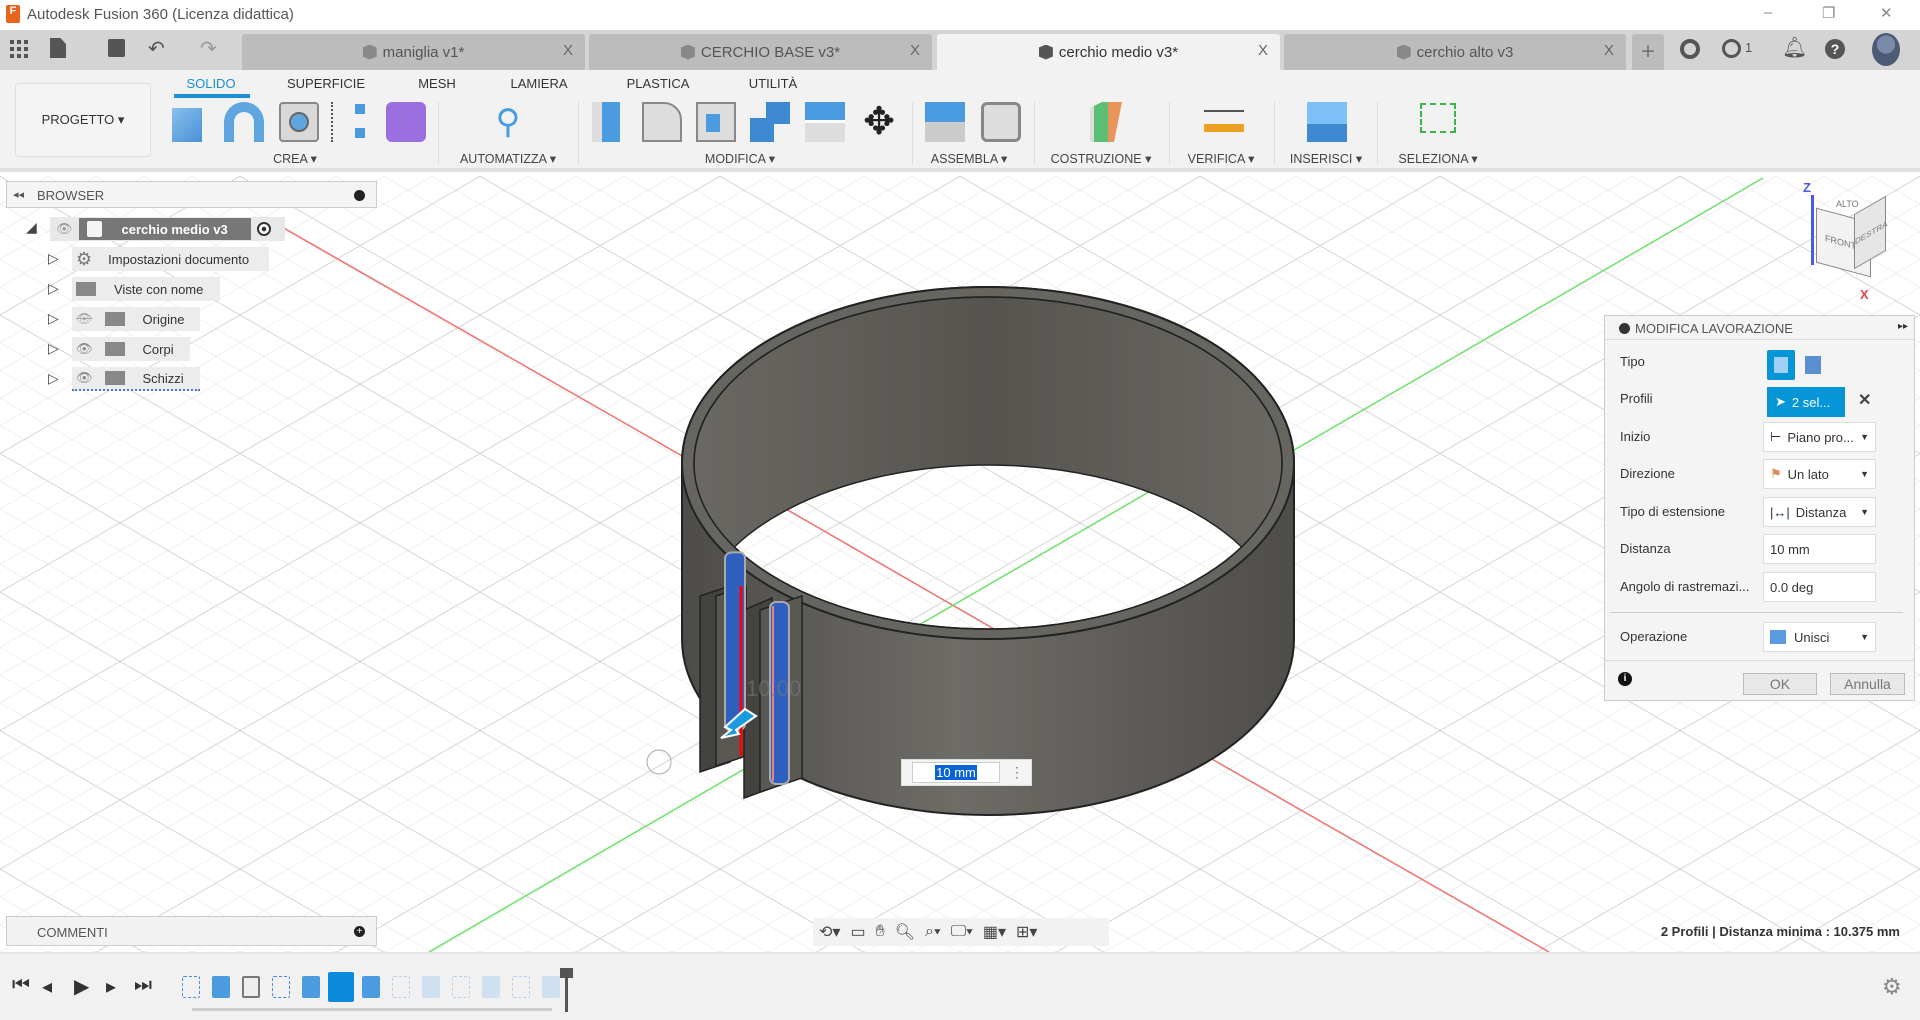 This screenshot has height=1020, width=1920. I want to click on step-back-icon: ◂, so click(47, 986).